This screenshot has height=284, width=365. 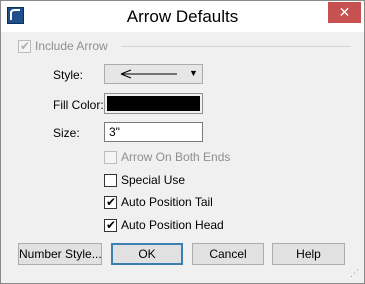 I want to click on auto-position-tail-label: Auto Position Tail, so click(x=167, y=202).